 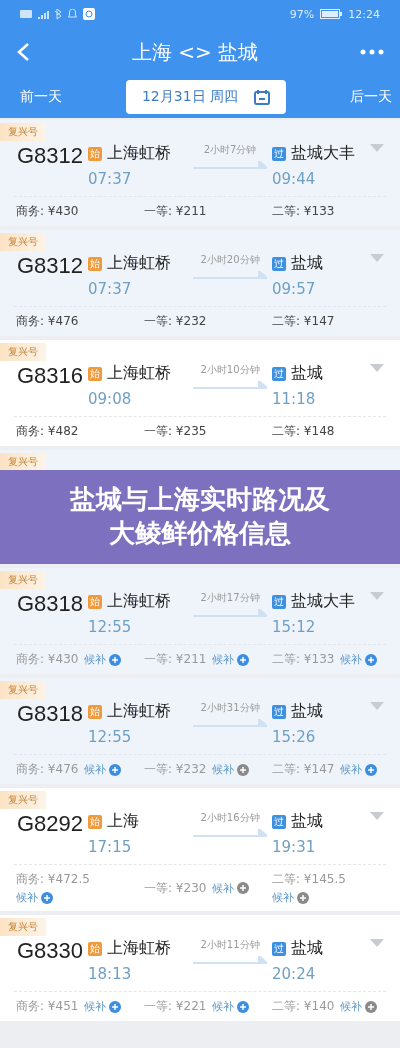 I want to click on seat-price: 商务: ¥482, so click(x=47, y=431).